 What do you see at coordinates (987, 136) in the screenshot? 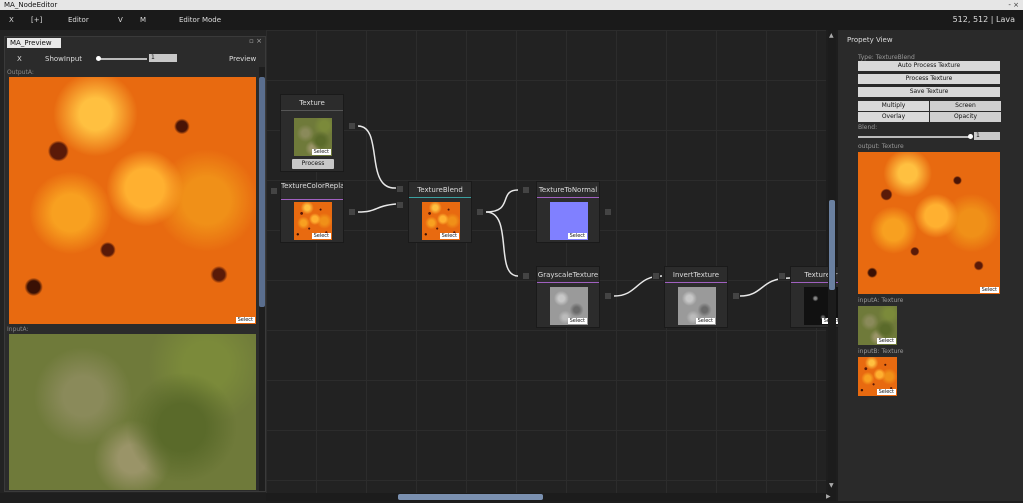
I see `blend-value-field: 1` at bounding box center [987, 136].